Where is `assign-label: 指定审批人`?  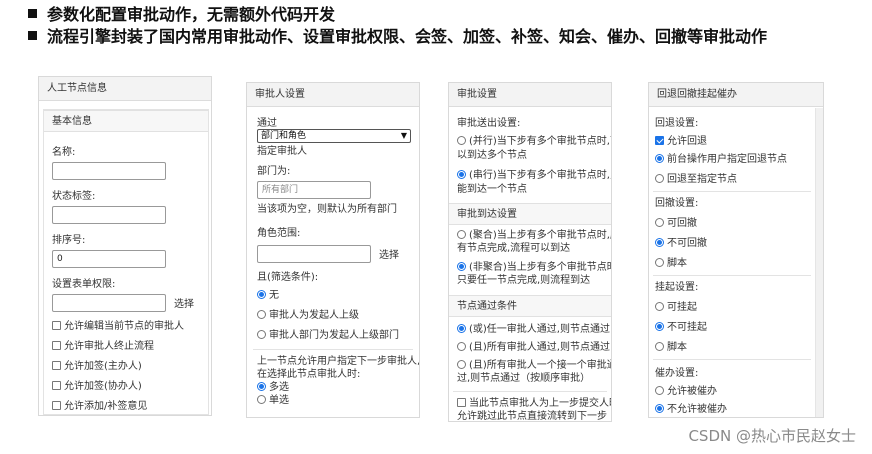 assign-label: 指定审批人 is located at coordinates (282, 151).